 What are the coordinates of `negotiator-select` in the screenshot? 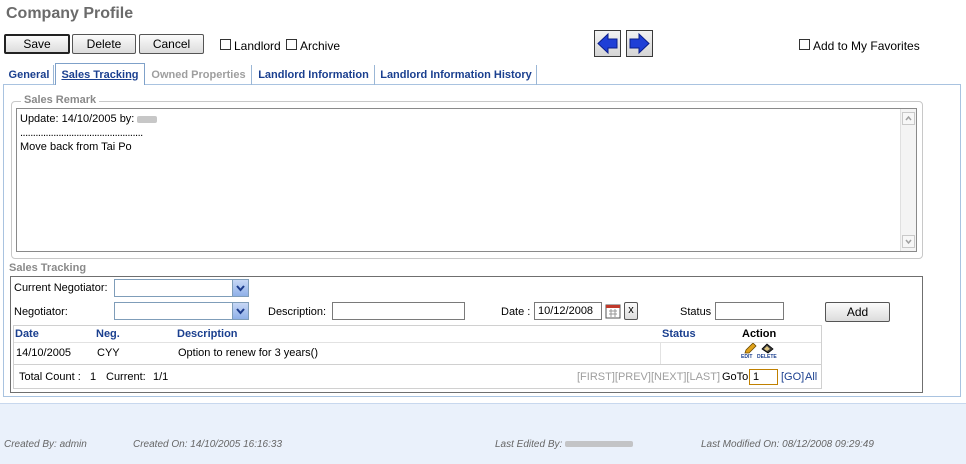 It's located at (181, 311).